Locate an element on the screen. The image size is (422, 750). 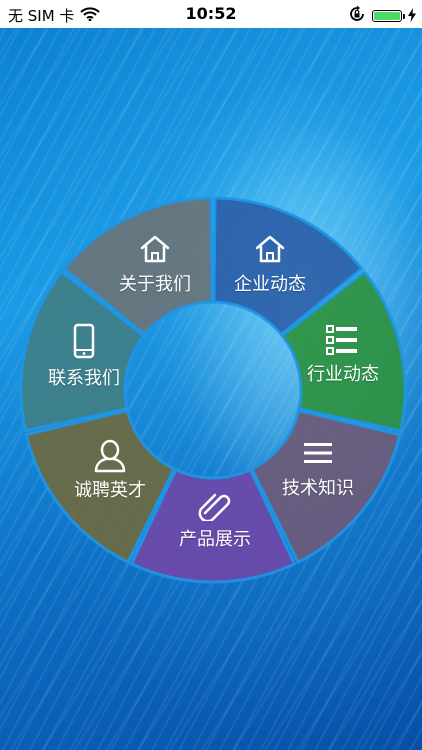
status-bar: 无 SIM 卡 10:52 is located at coordinates (211, 14).